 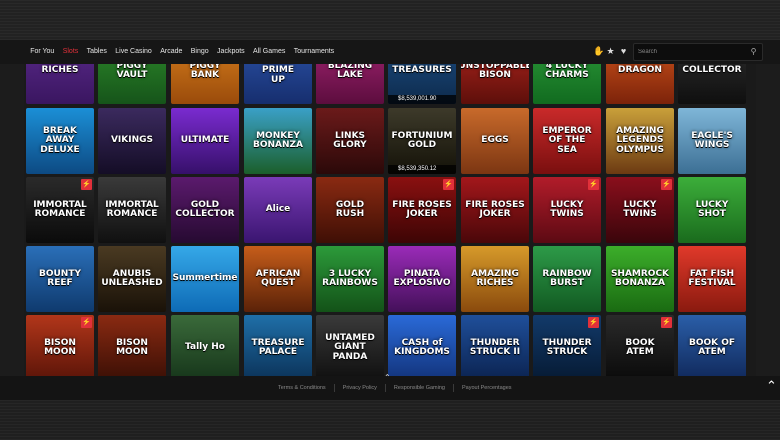 I want to click on nav-item-tables: Tables, so click(x=96, y=52).